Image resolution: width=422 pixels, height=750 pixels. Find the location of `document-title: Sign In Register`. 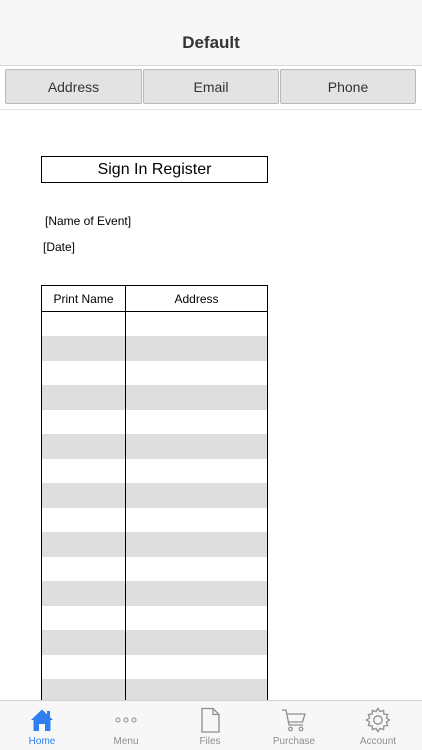

document-title: Sign In Register is located at coordinates (154, 169).